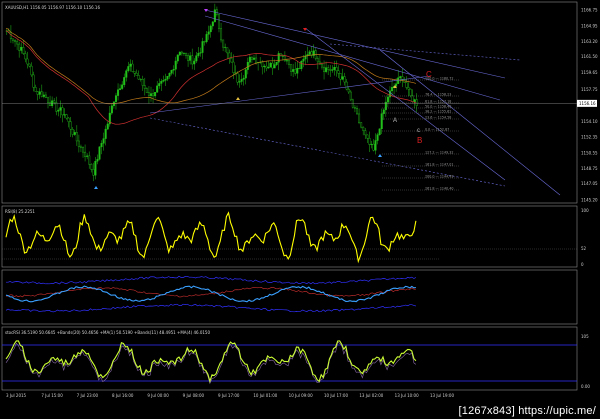 The height and width of the screenshot is (419, 600). What do you see at coordinates (589, 25) in the screenshot?
I see `price-axis-label: 1164.95` at bounding box center [589, 25].